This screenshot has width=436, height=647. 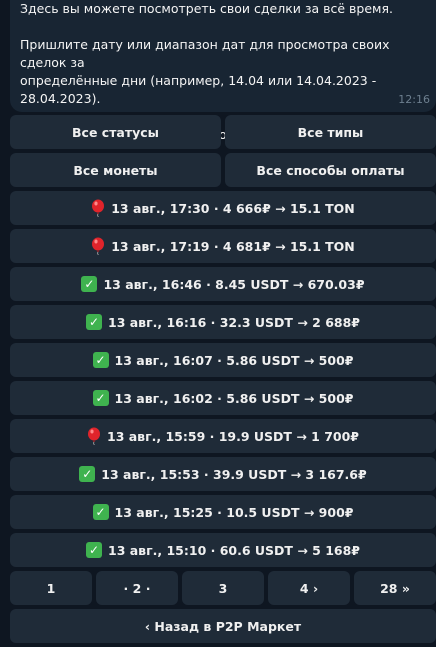 I want to click on deal-button: 13 авг., 17:19 · 4 681₽ → 15.1 TON, so click(x=223, y=246).